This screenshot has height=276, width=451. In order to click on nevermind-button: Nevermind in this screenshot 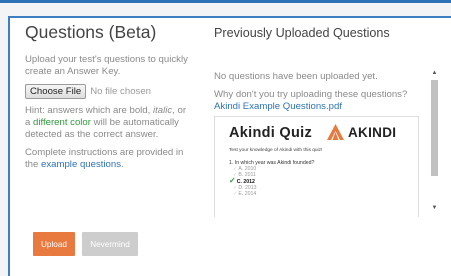, I will do `click(110, 244)`.